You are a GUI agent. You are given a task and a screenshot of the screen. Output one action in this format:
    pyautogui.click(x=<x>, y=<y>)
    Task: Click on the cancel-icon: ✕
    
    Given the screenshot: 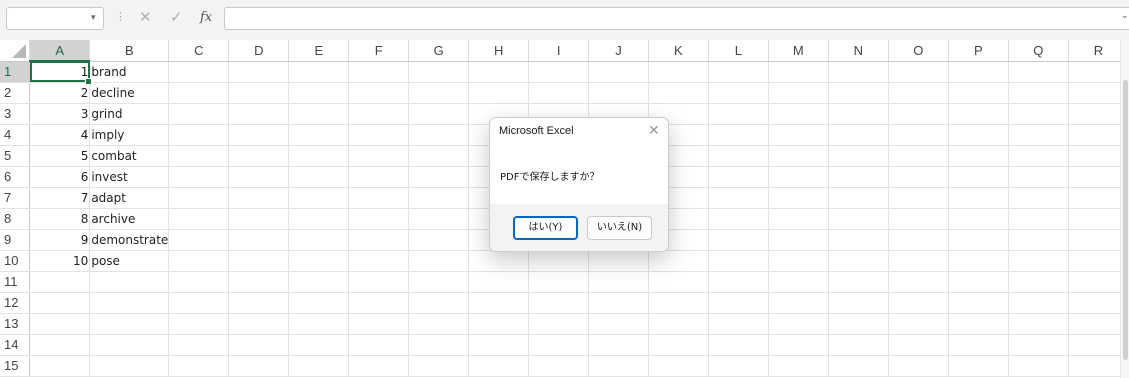 What is the action you would take?
    pyautogui.click(x=145, y=17)
    